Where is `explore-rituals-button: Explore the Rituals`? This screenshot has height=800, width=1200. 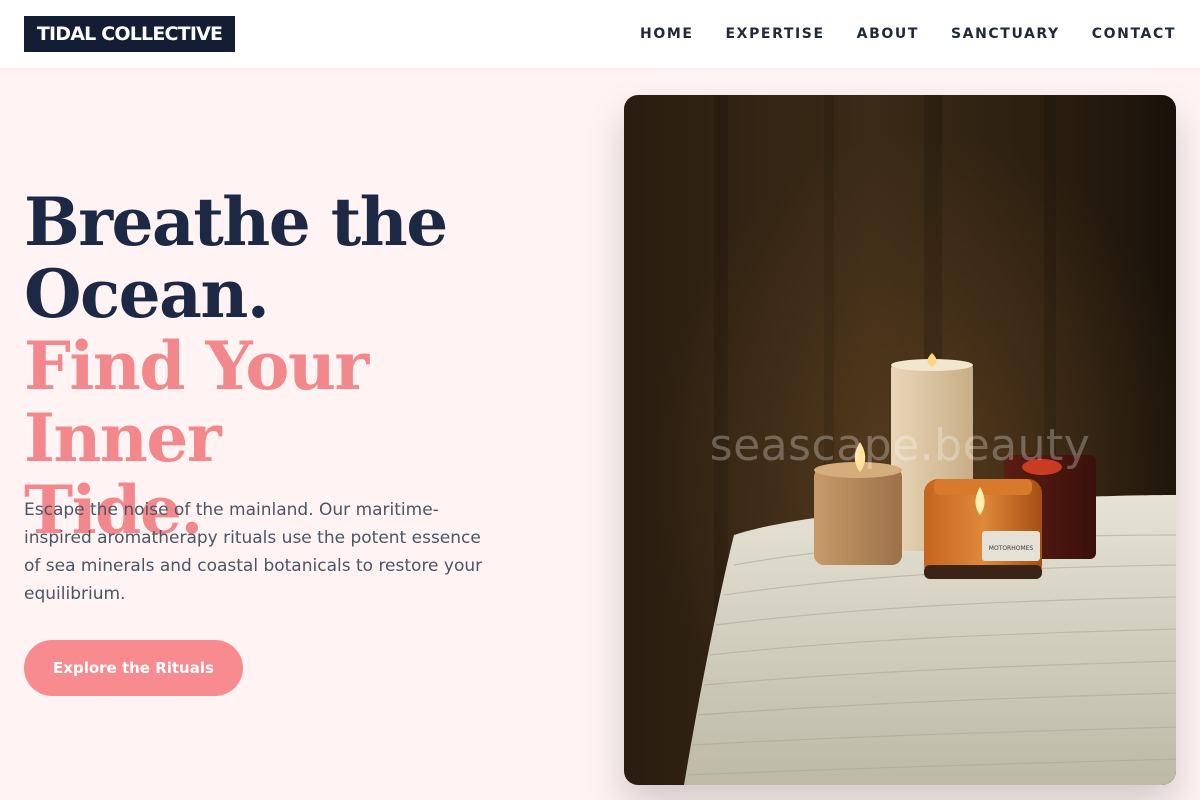 explore-rituals-button: Explore the Rituals is located at coordinates (133, 668).